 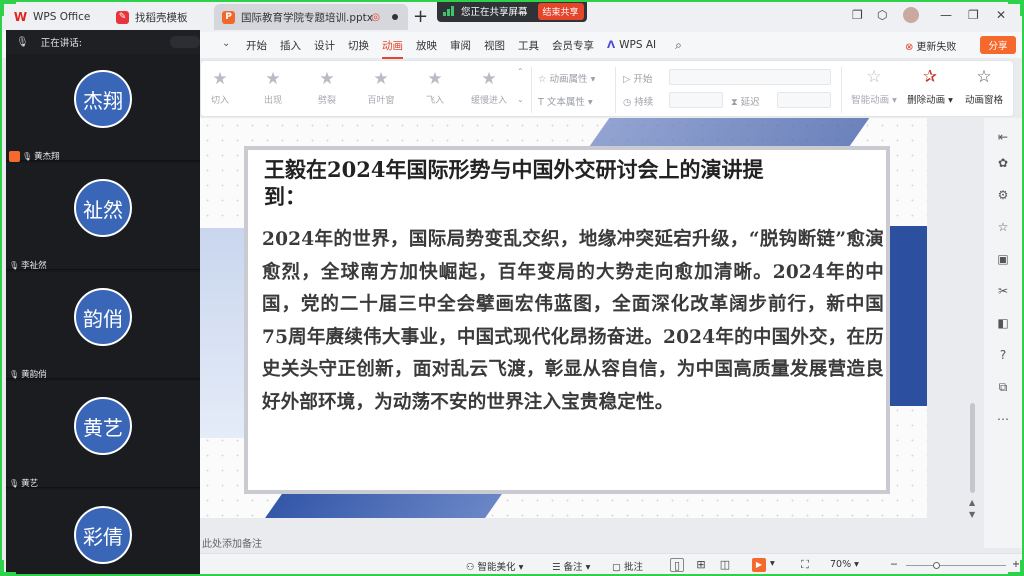 I want to click on chevron-down-icon: ▾, so click(x=772, y=563).